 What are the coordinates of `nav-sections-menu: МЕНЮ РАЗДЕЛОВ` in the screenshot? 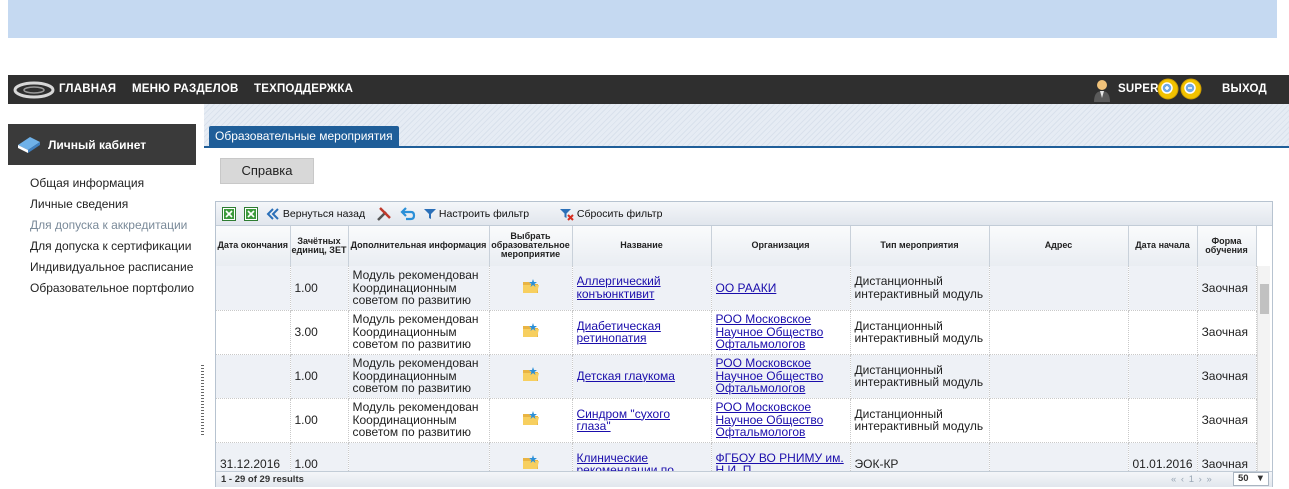 It's located at (185, 89).